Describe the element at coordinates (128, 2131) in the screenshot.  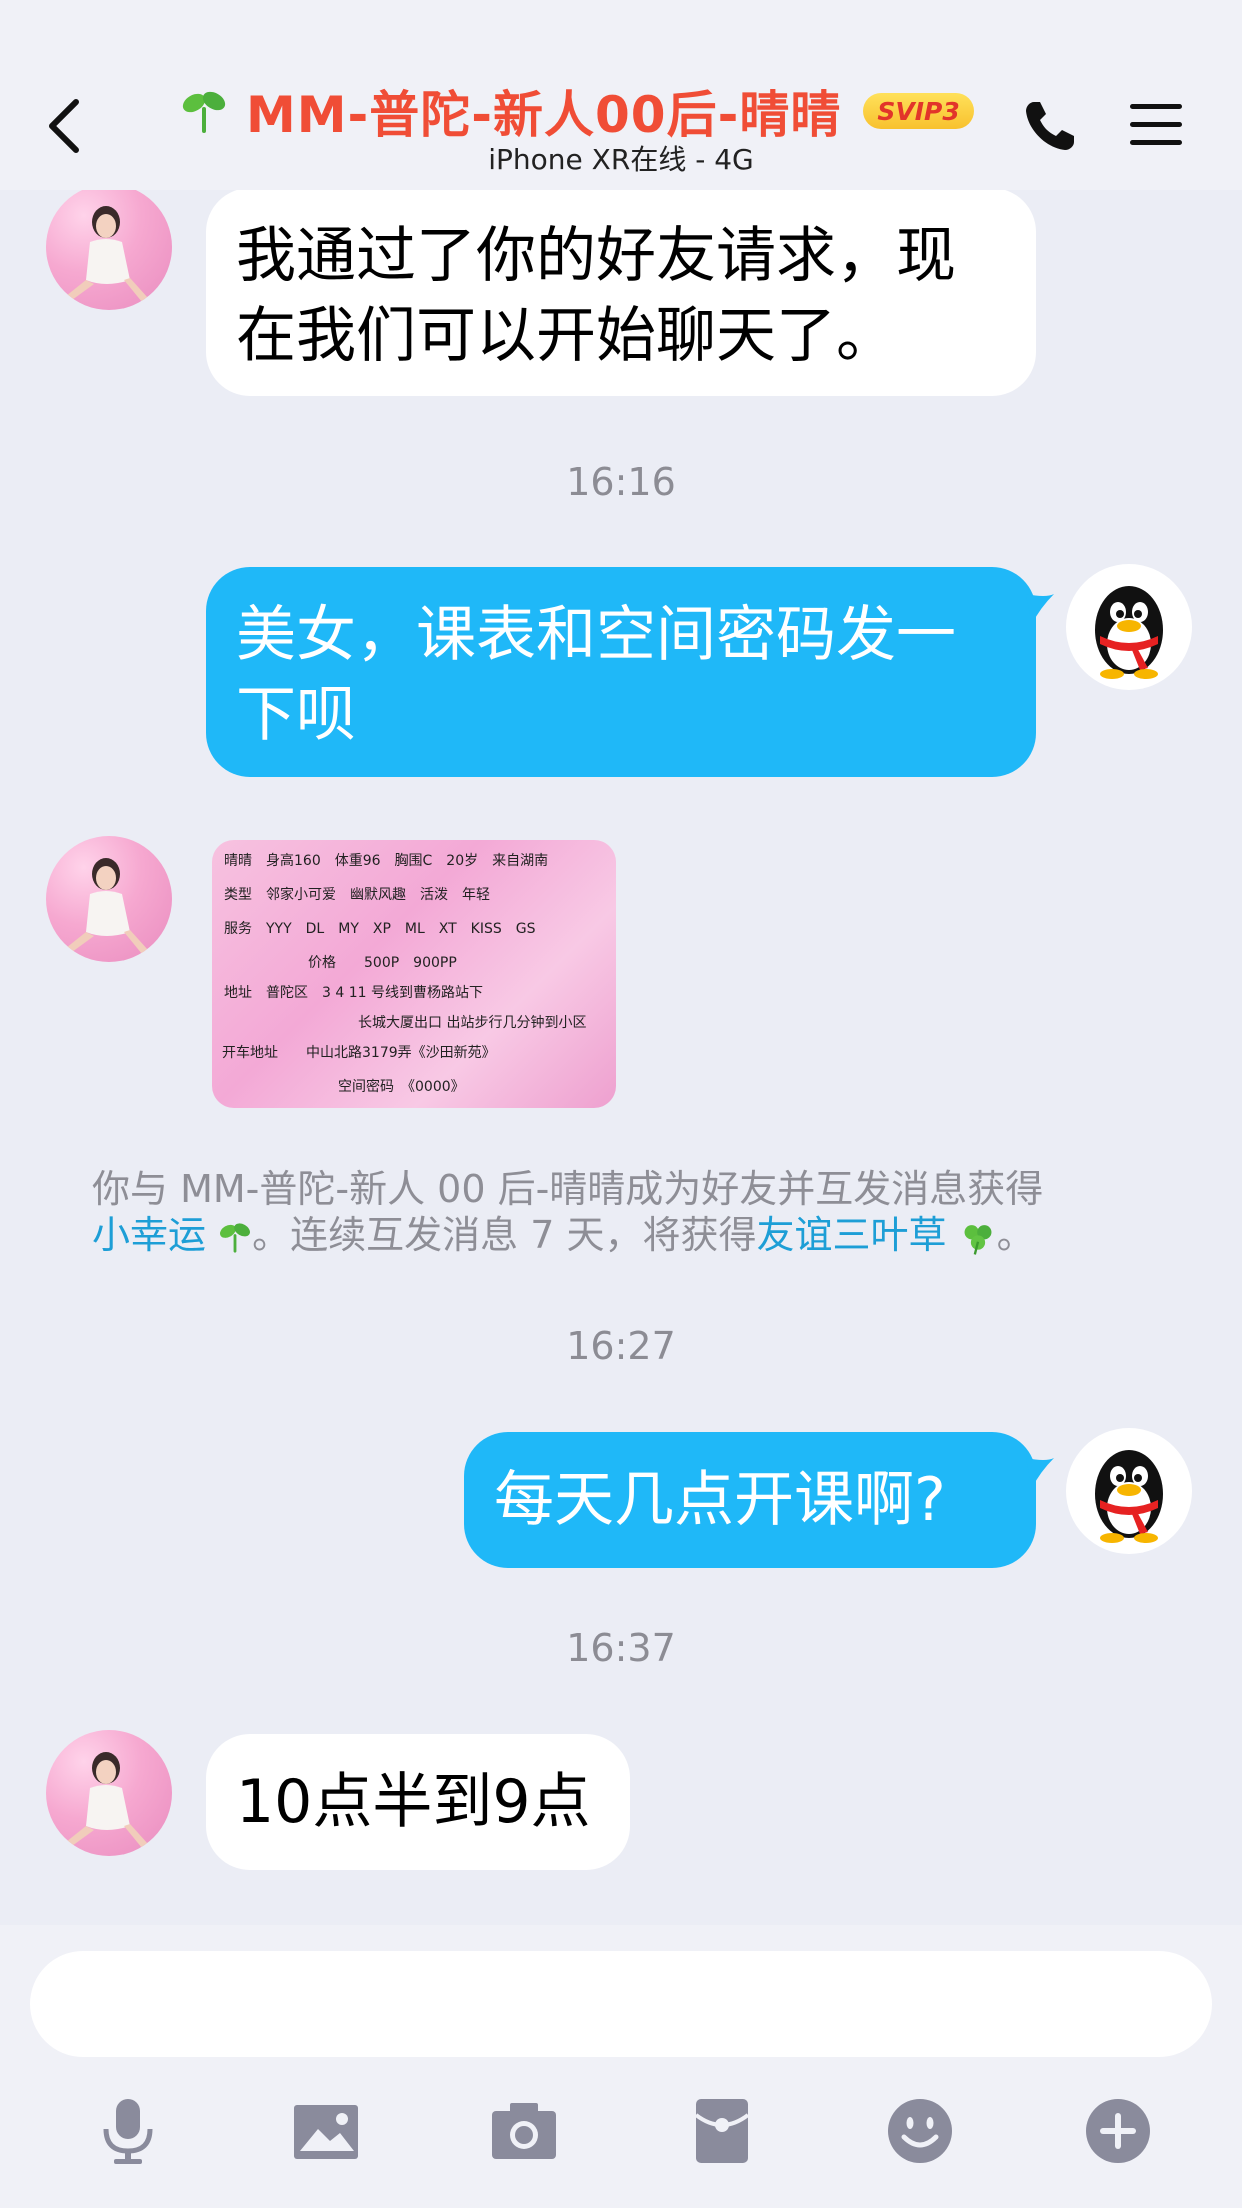
I see `microphone-icon` at that location.